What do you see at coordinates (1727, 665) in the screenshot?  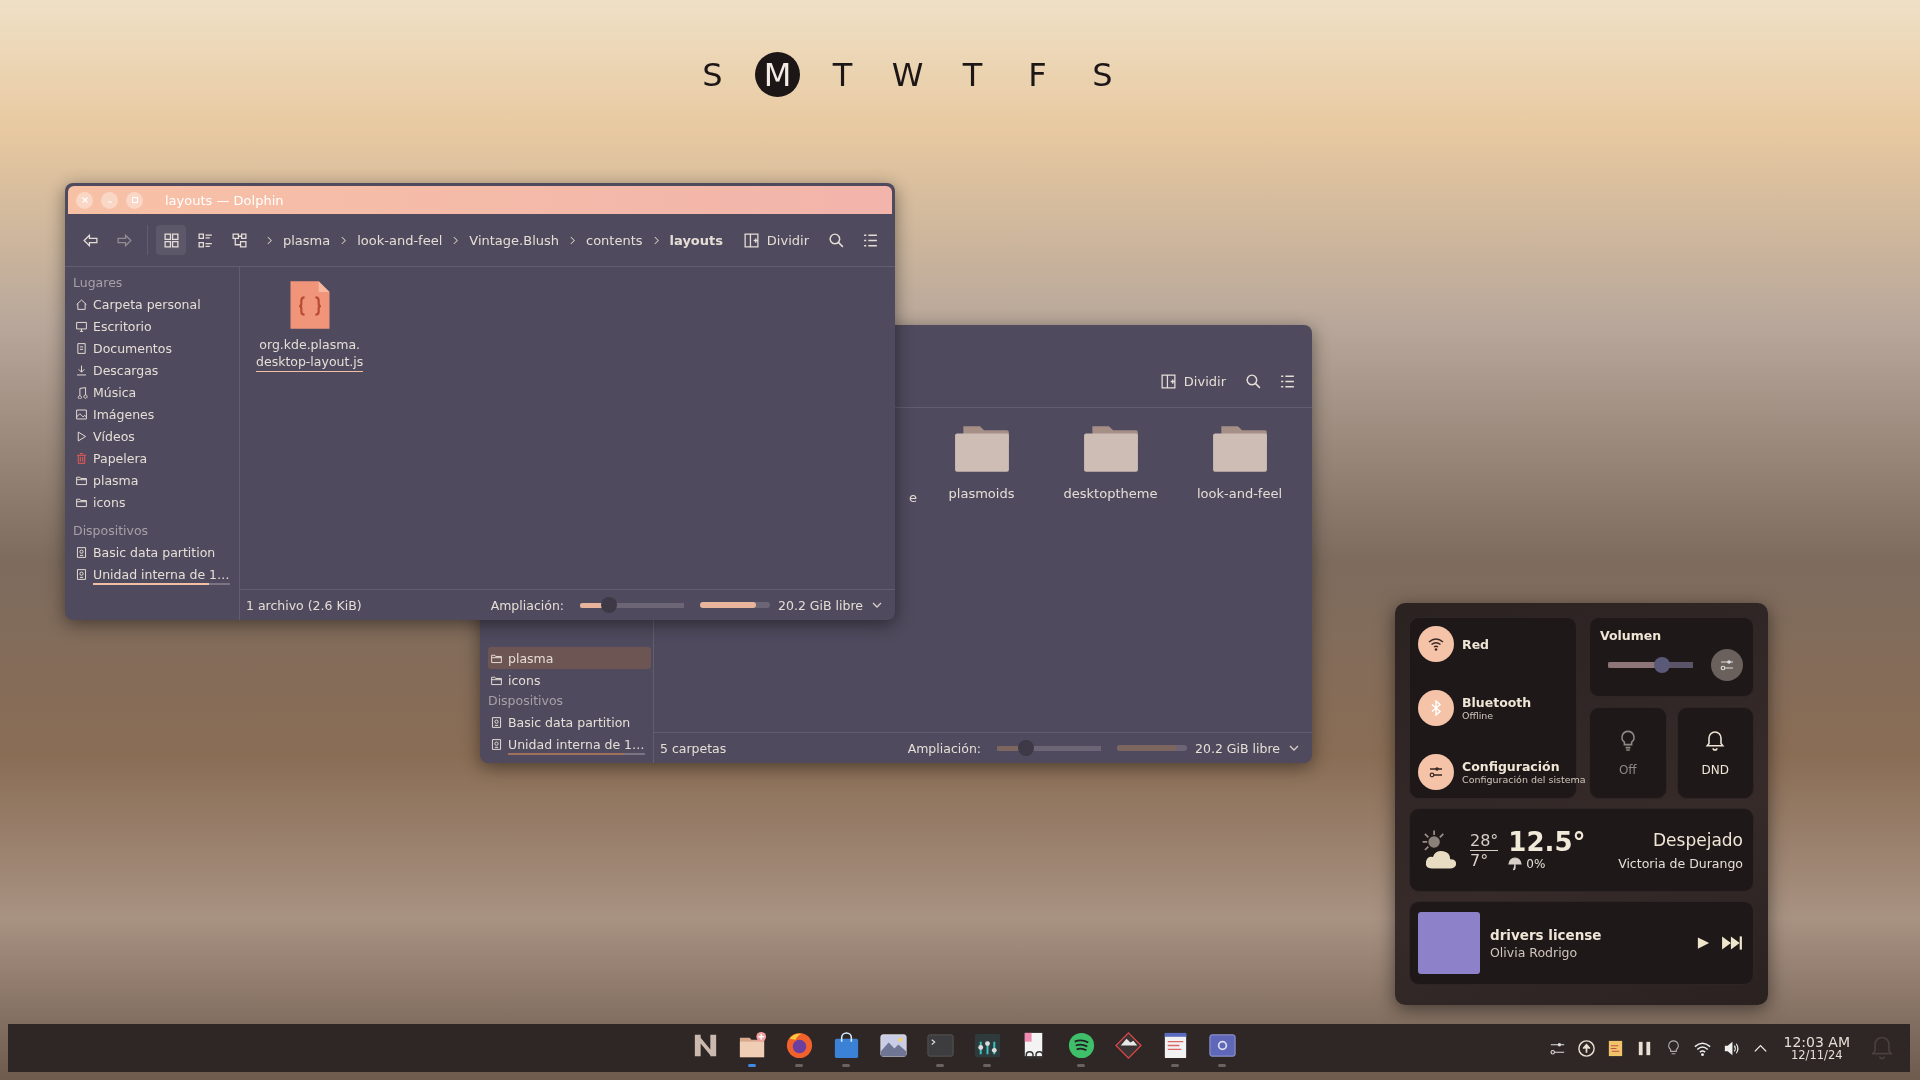 I see `mixer-settings-icon` at bounding box center [1727, 665].